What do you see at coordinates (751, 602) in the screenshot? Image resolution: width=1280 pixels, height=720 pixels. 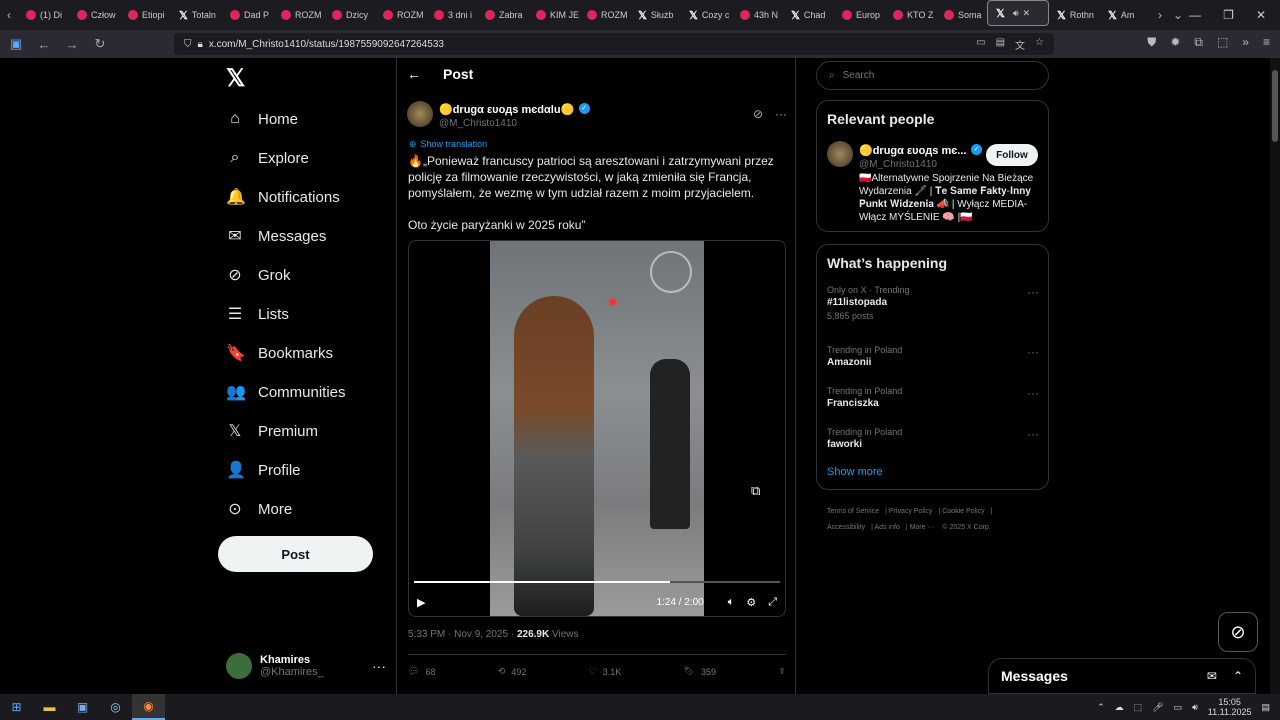 I see `settings-gear-icon: ⚙` at bounding box center [751, 602].